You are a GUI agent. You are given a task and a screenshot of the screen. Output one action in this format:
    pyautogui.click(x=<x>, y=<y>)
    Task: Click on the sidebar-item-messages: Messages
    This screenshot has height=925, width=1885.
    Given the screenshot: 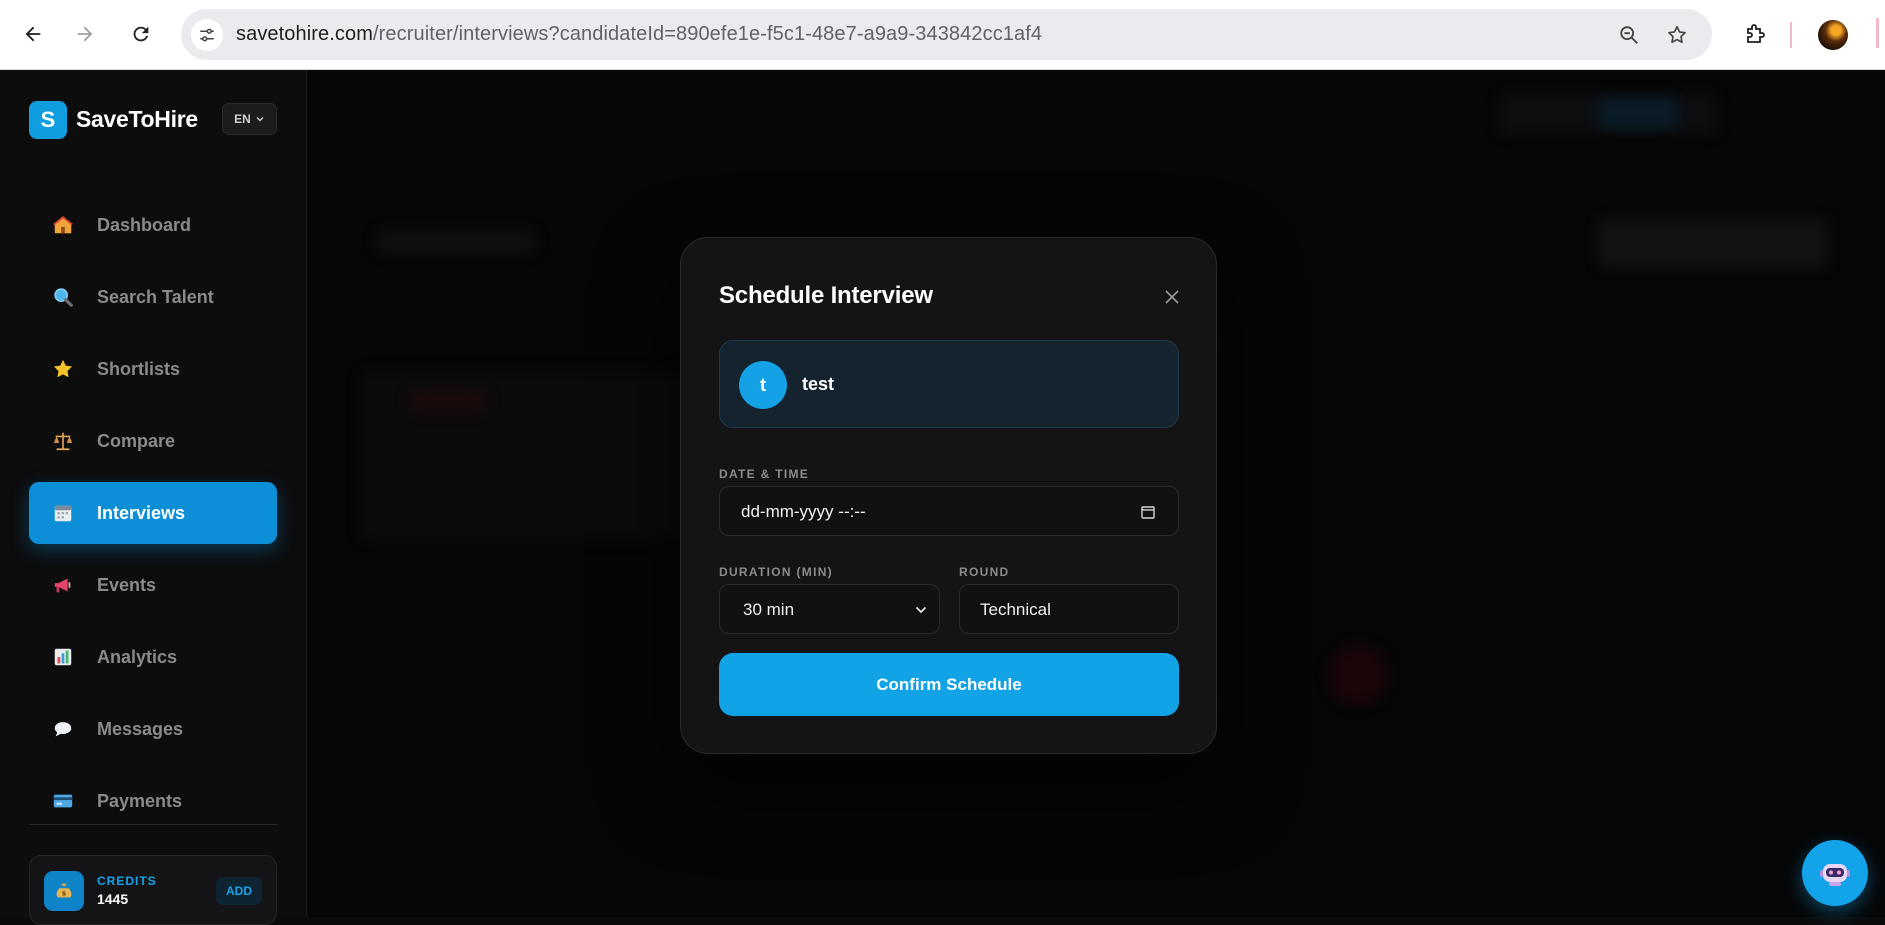 What is the action you would take?
    pyautogui.click(x=153, y=729)
    